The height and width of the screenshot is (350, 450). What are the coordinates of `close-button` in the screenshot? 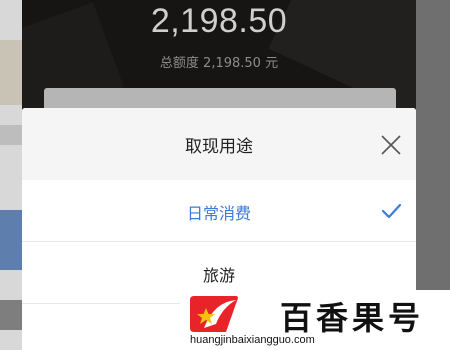 It's located at (391, 145).